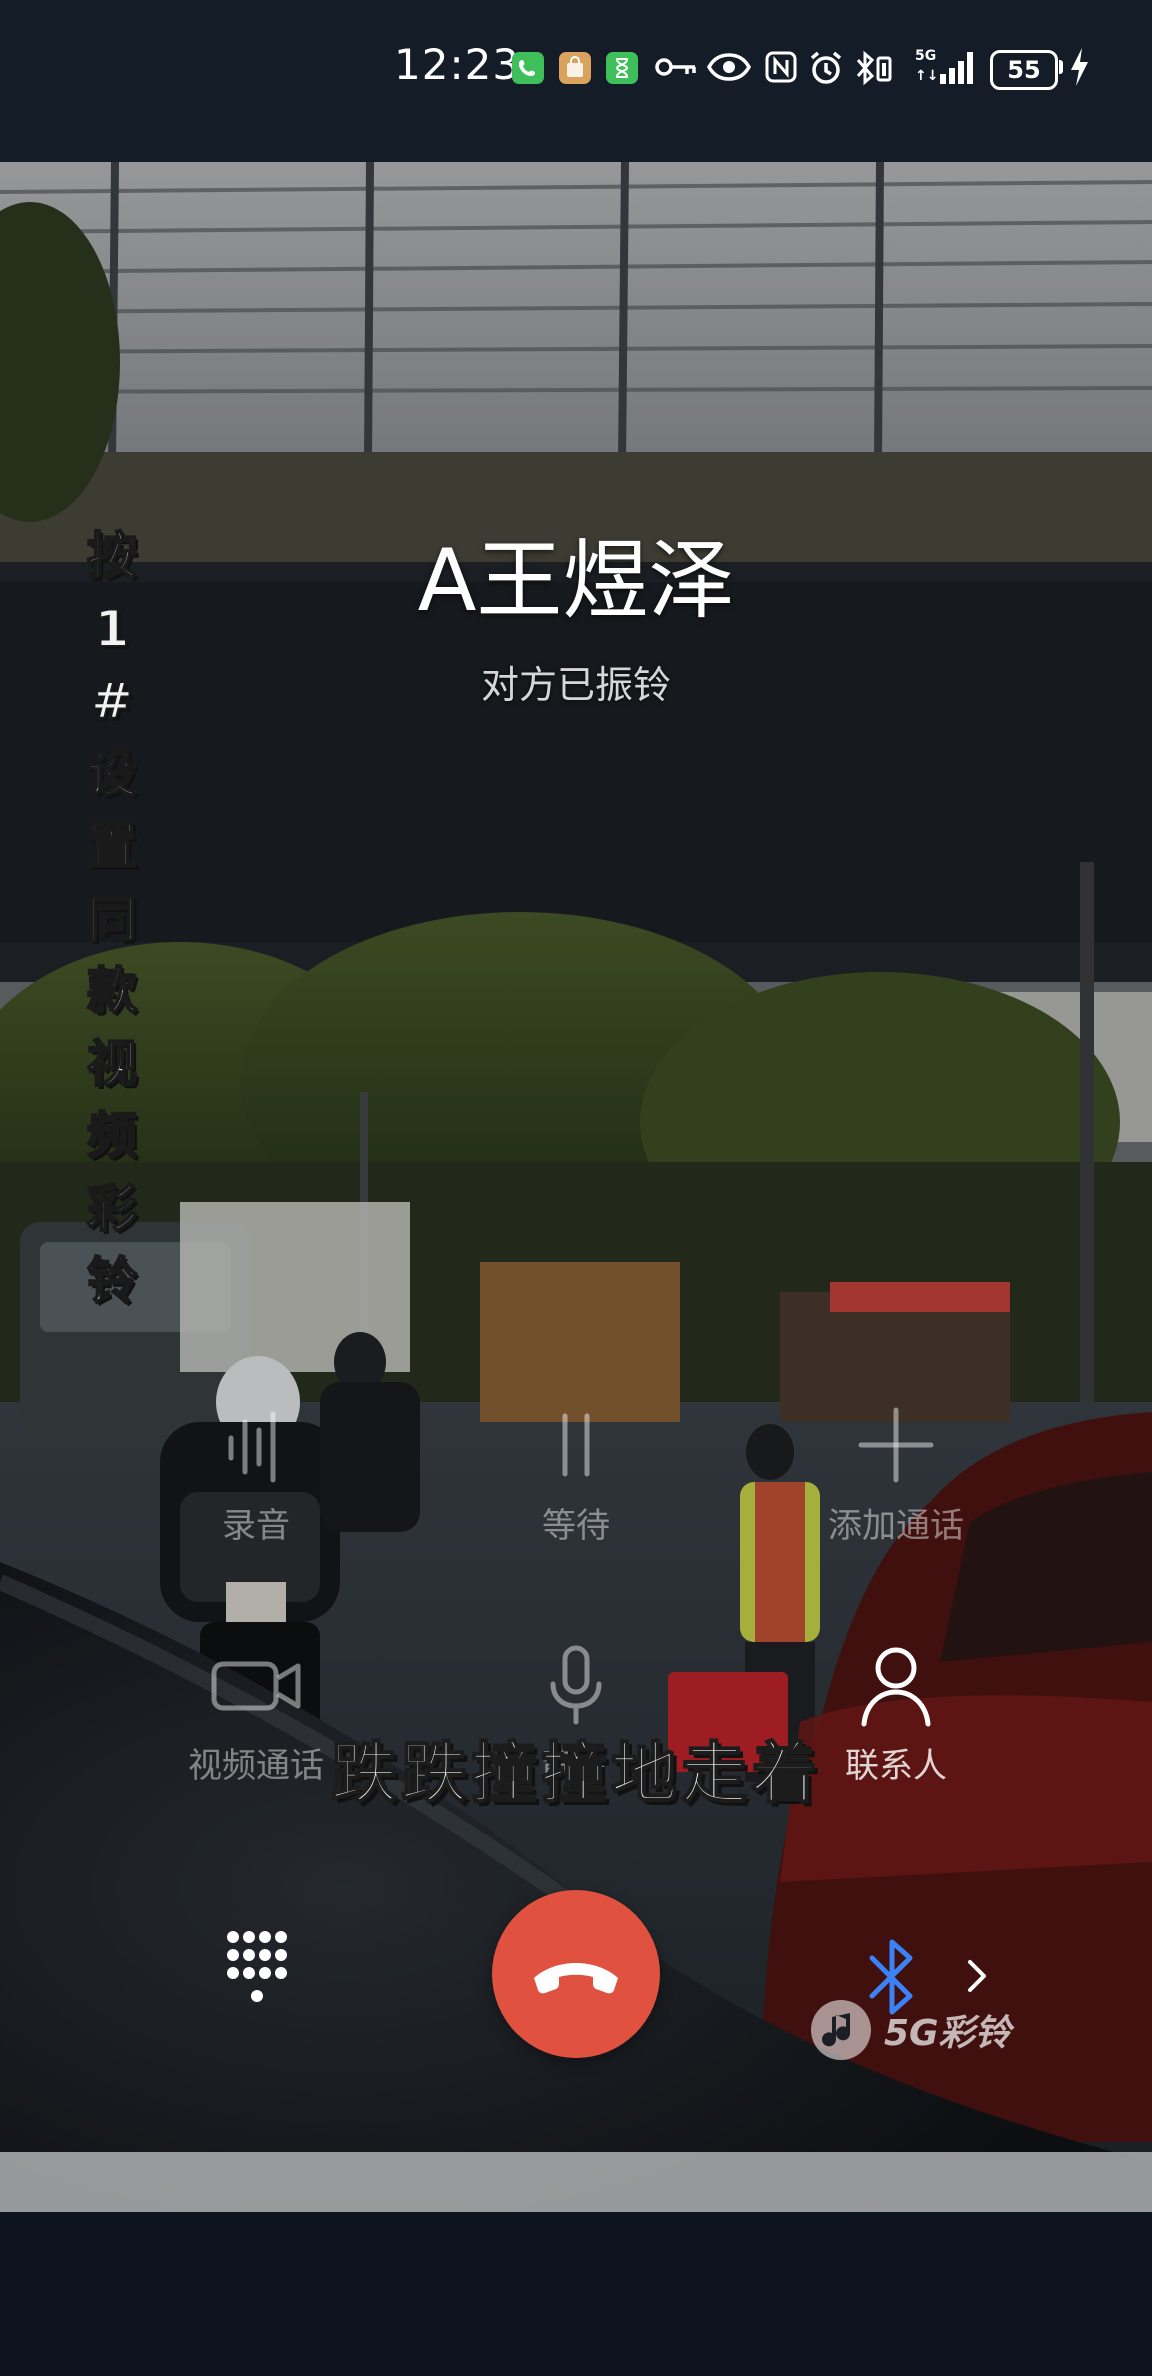  Describe the element at coordinates (575, 1773) in the screenshot. I see `ringtone-lyric: 跌跌撞撞地走着` at that location.